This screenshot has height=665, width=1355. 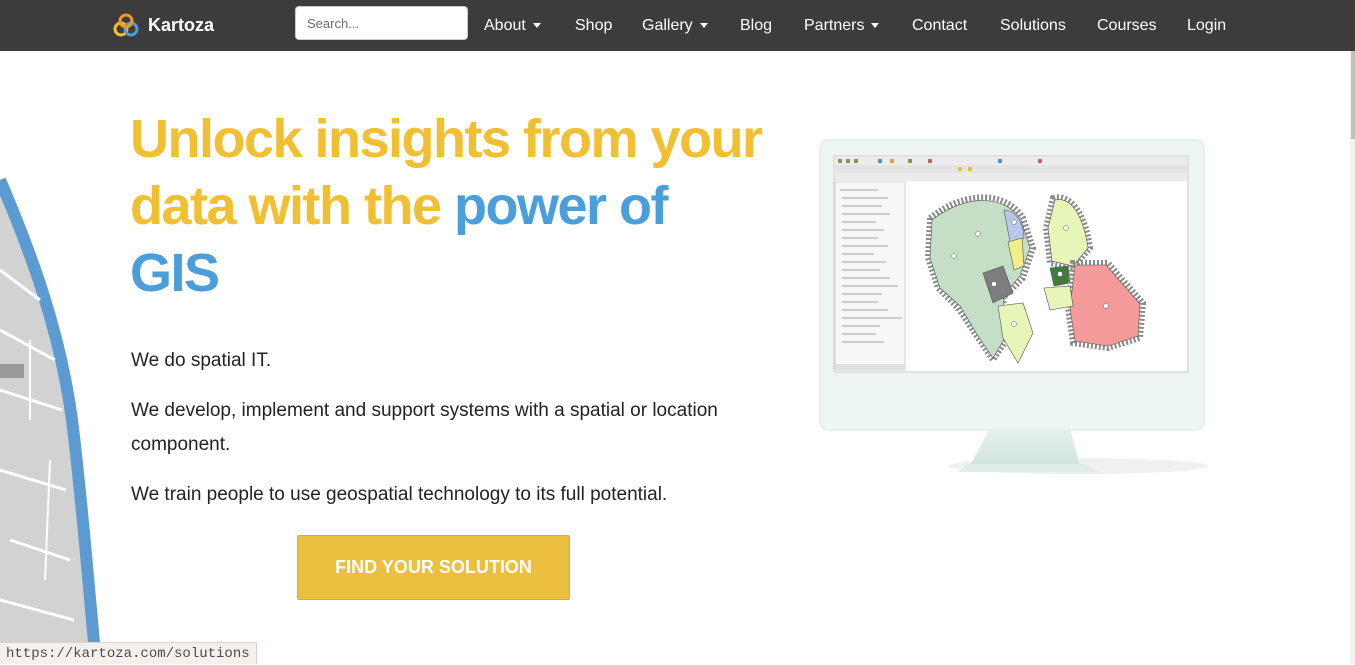 I want to click on headline-line-1: Unlock insights from your, so click(x=446, y=139).